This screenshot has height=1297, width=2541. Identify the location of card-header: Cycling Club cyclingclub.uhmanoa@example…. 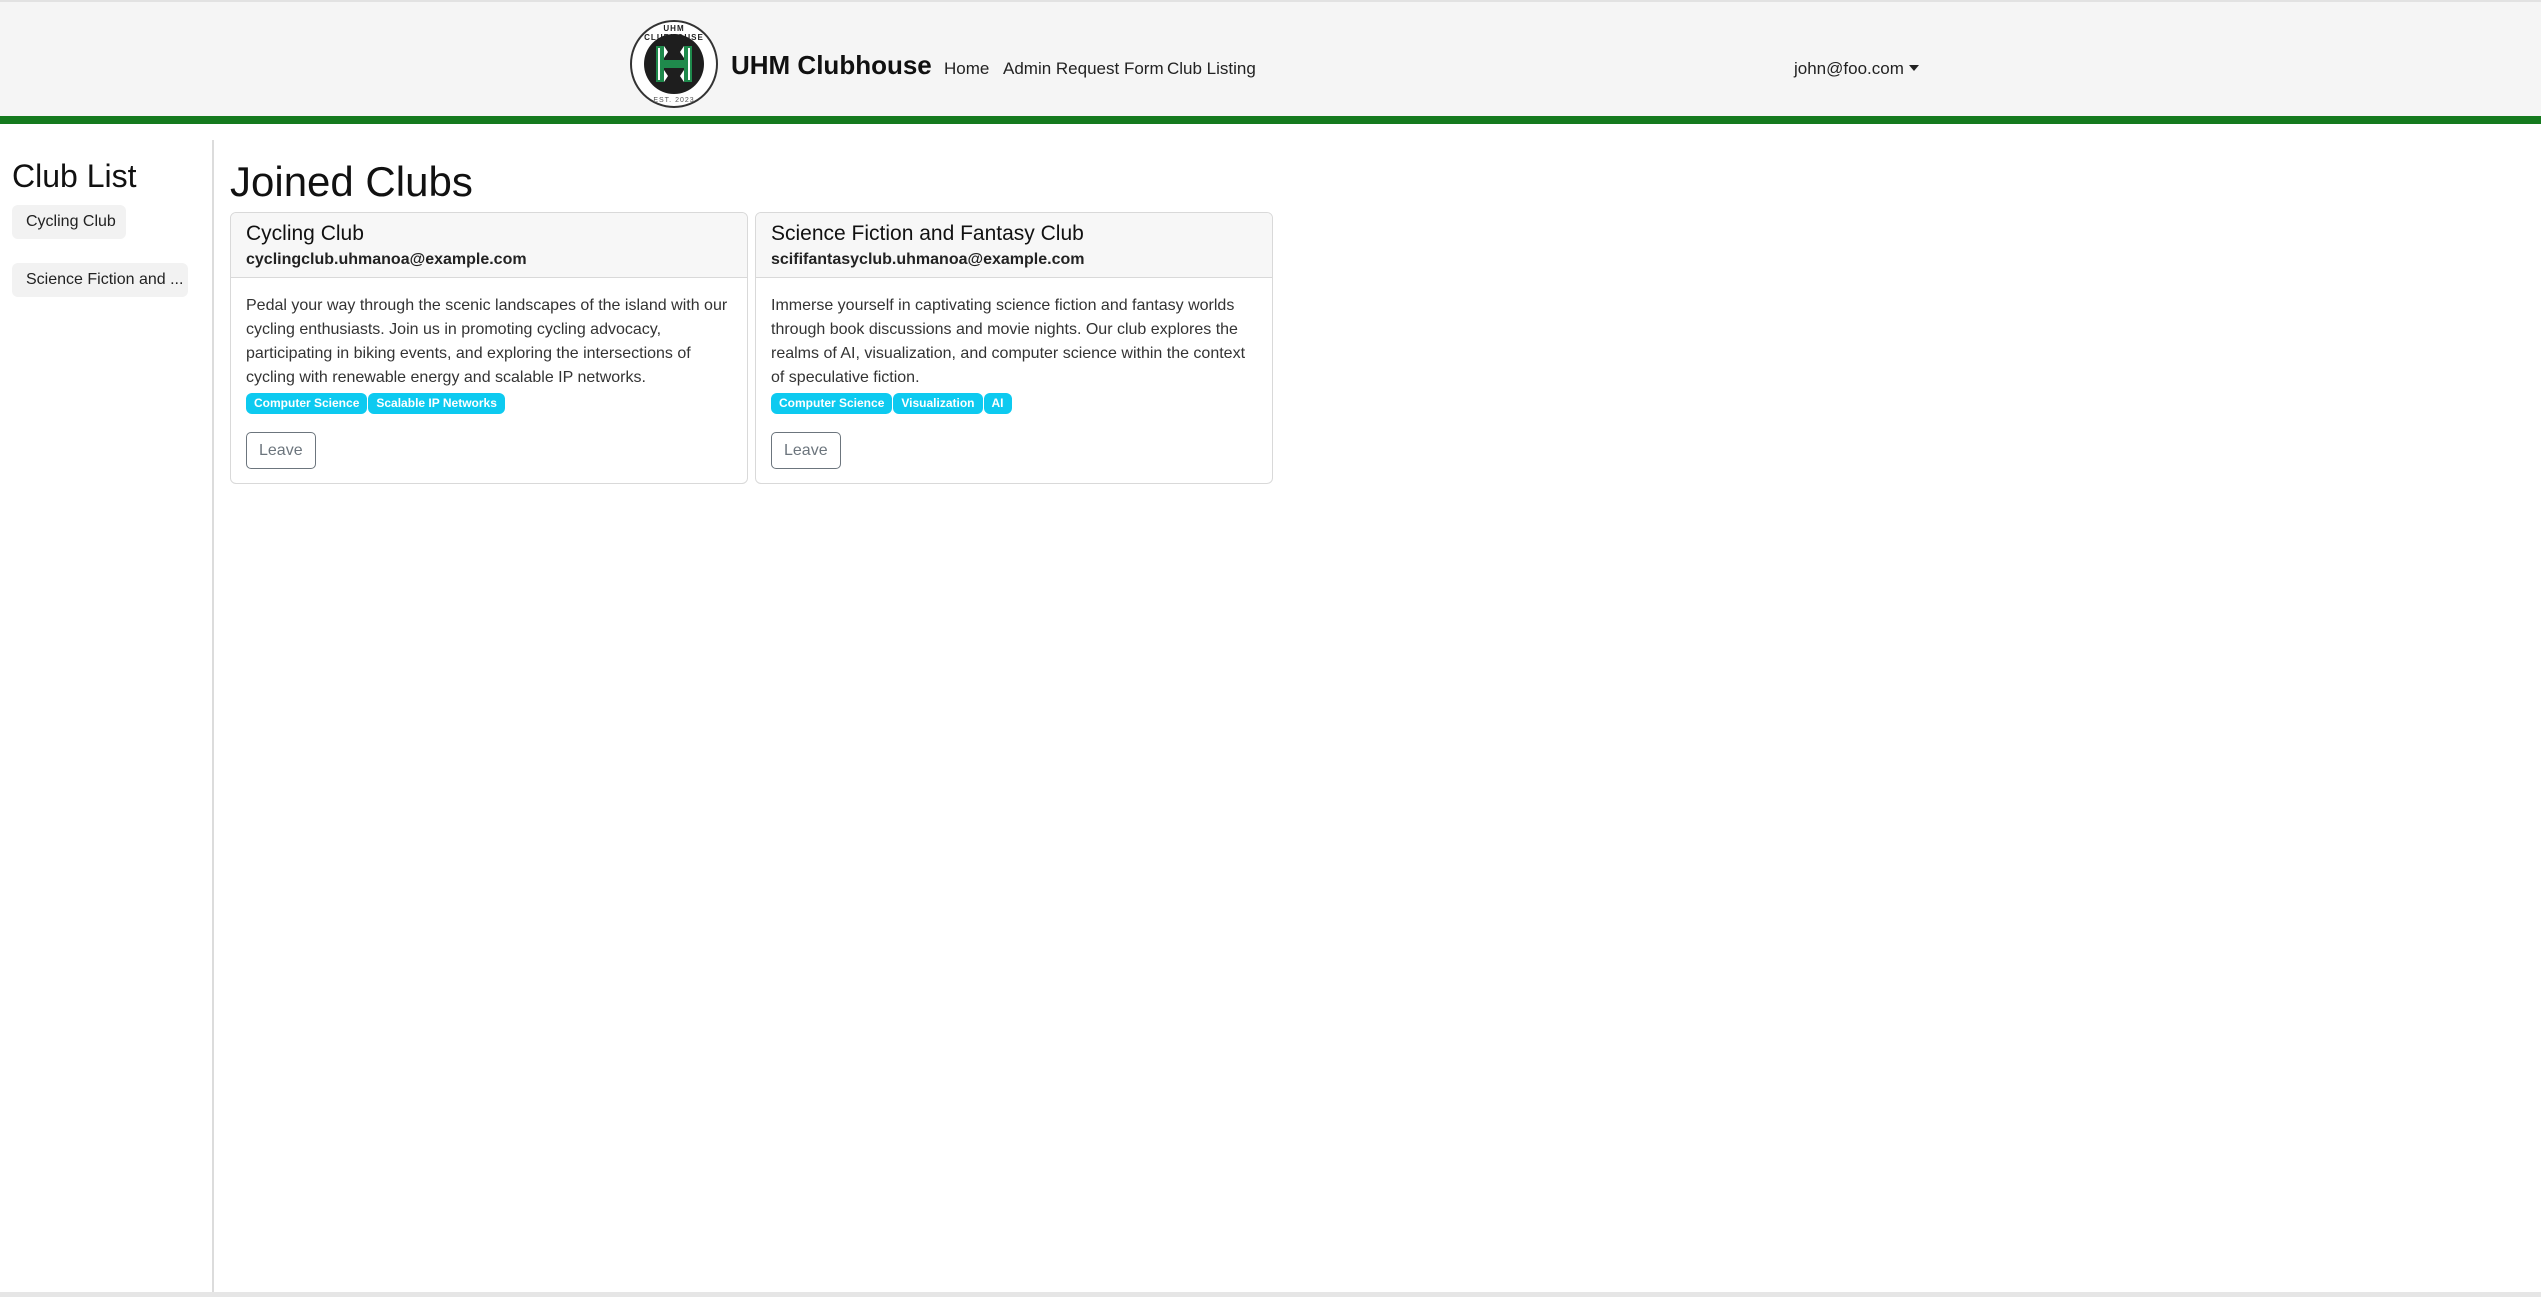
(489, 245).